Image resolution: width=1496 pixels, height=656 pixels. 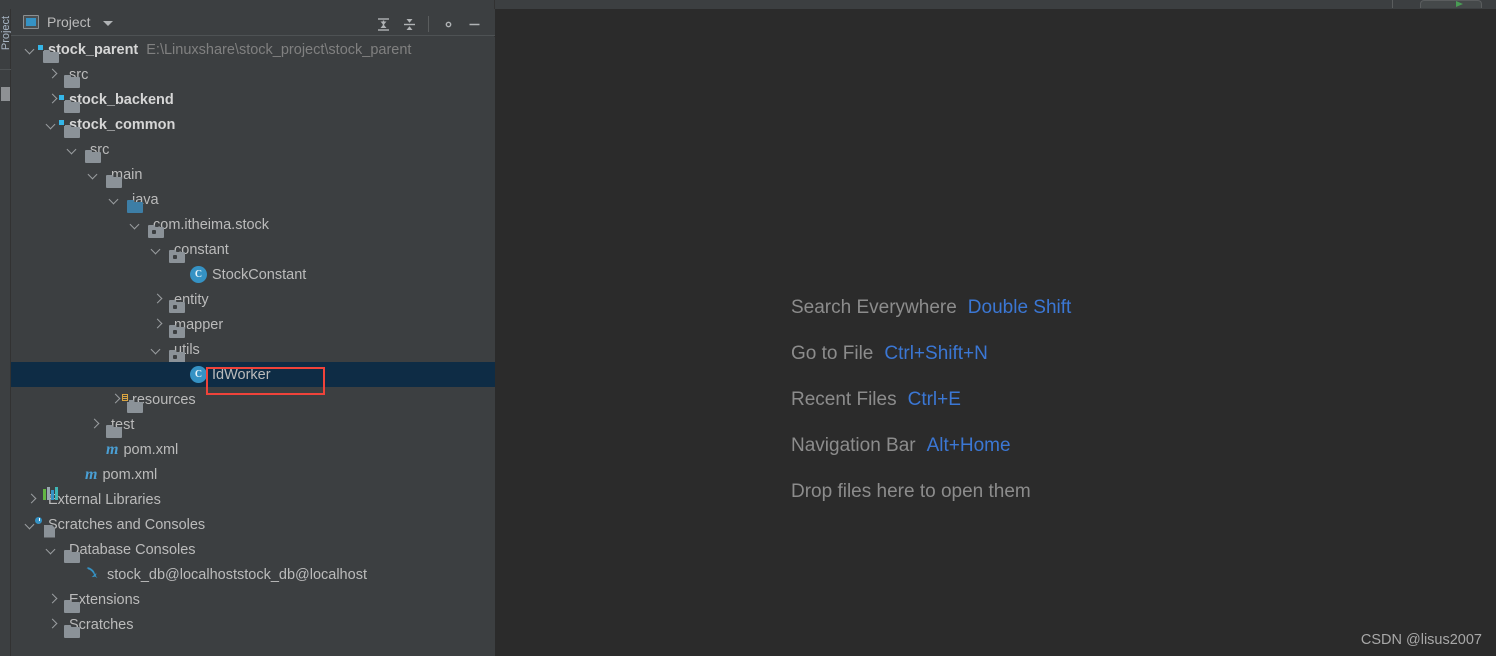 I want to click on minimize-icon, so click(x=474, y=24).